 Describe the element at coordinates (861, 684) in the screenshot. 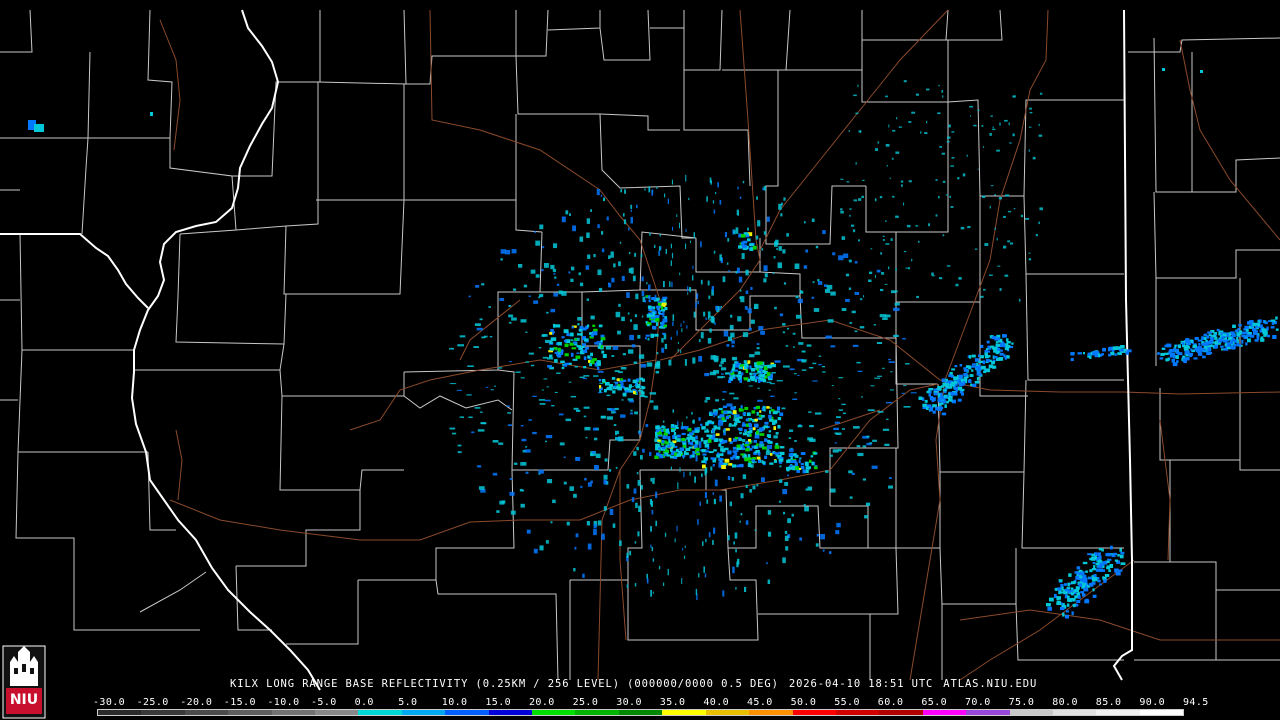

I see `timestamp: 2026-04-10 18:51 UTC` at that location.